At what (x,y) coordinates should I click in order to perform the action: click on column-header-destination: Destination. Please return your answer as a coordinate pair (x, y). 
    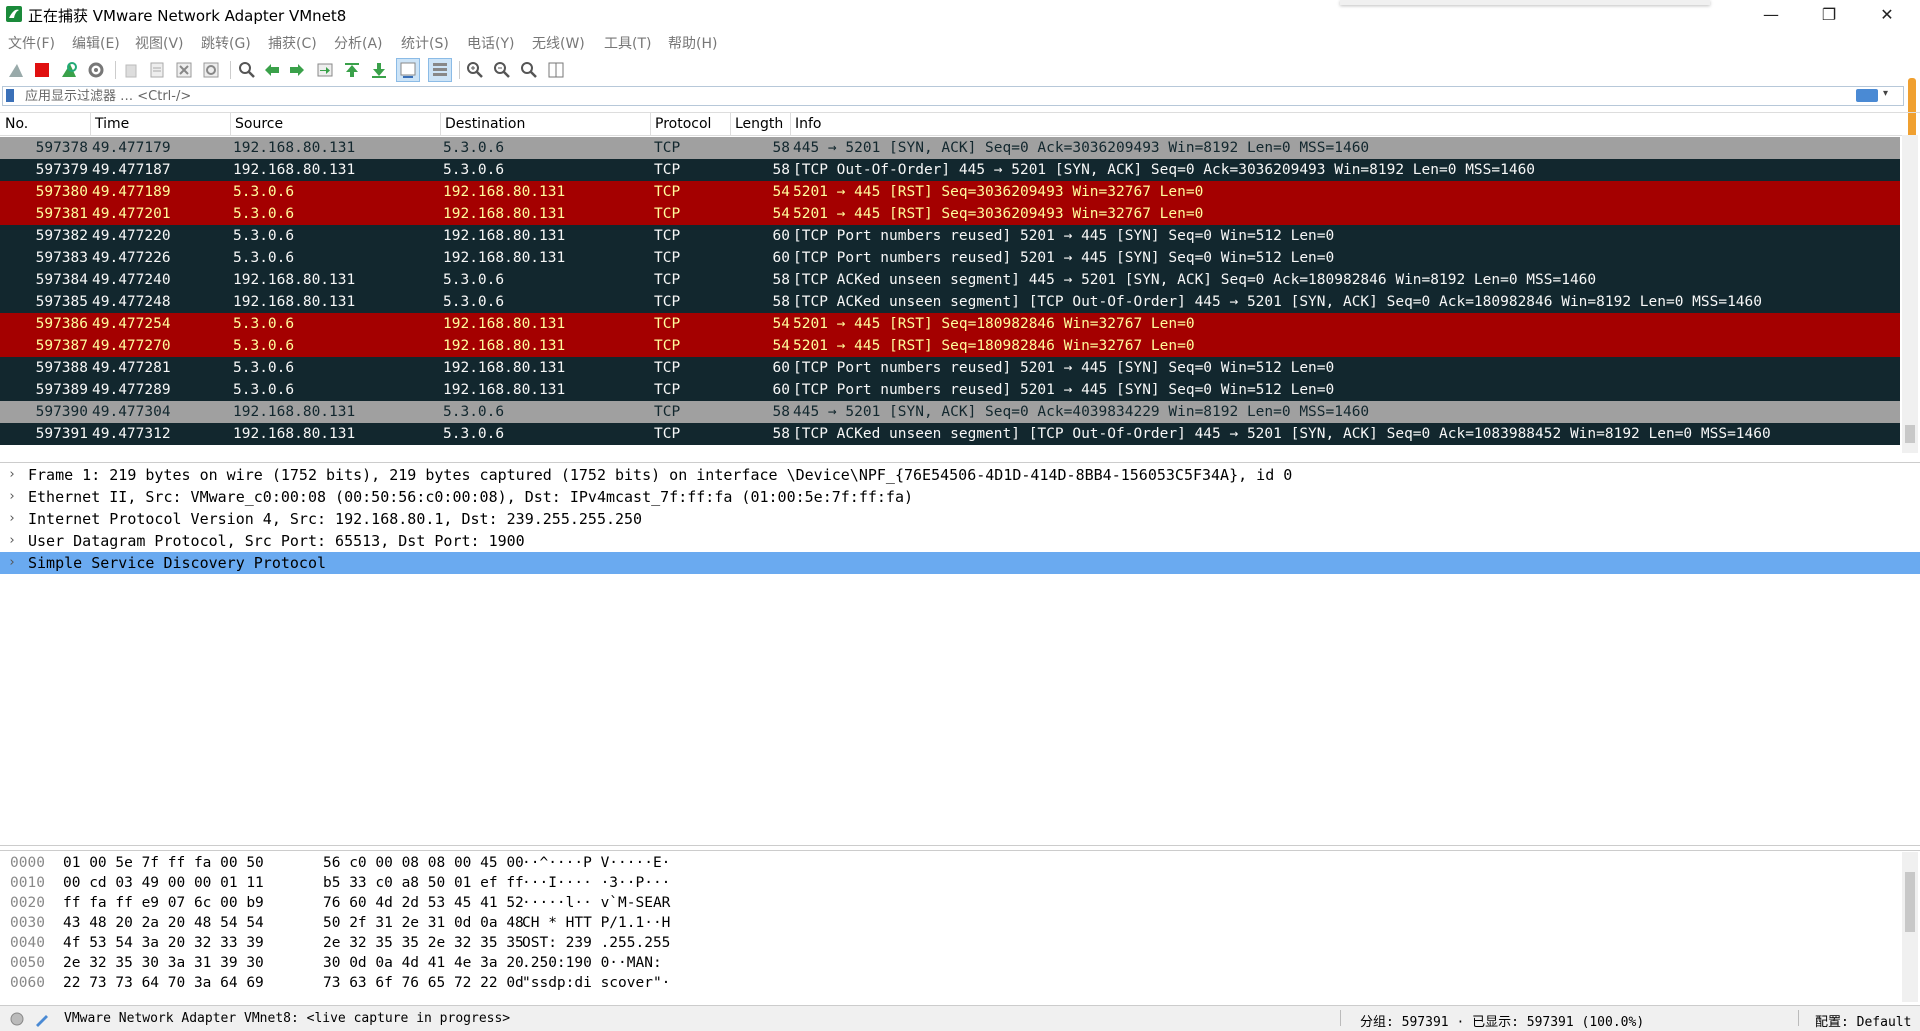
    Looking at the image, I should click on (485, 124).